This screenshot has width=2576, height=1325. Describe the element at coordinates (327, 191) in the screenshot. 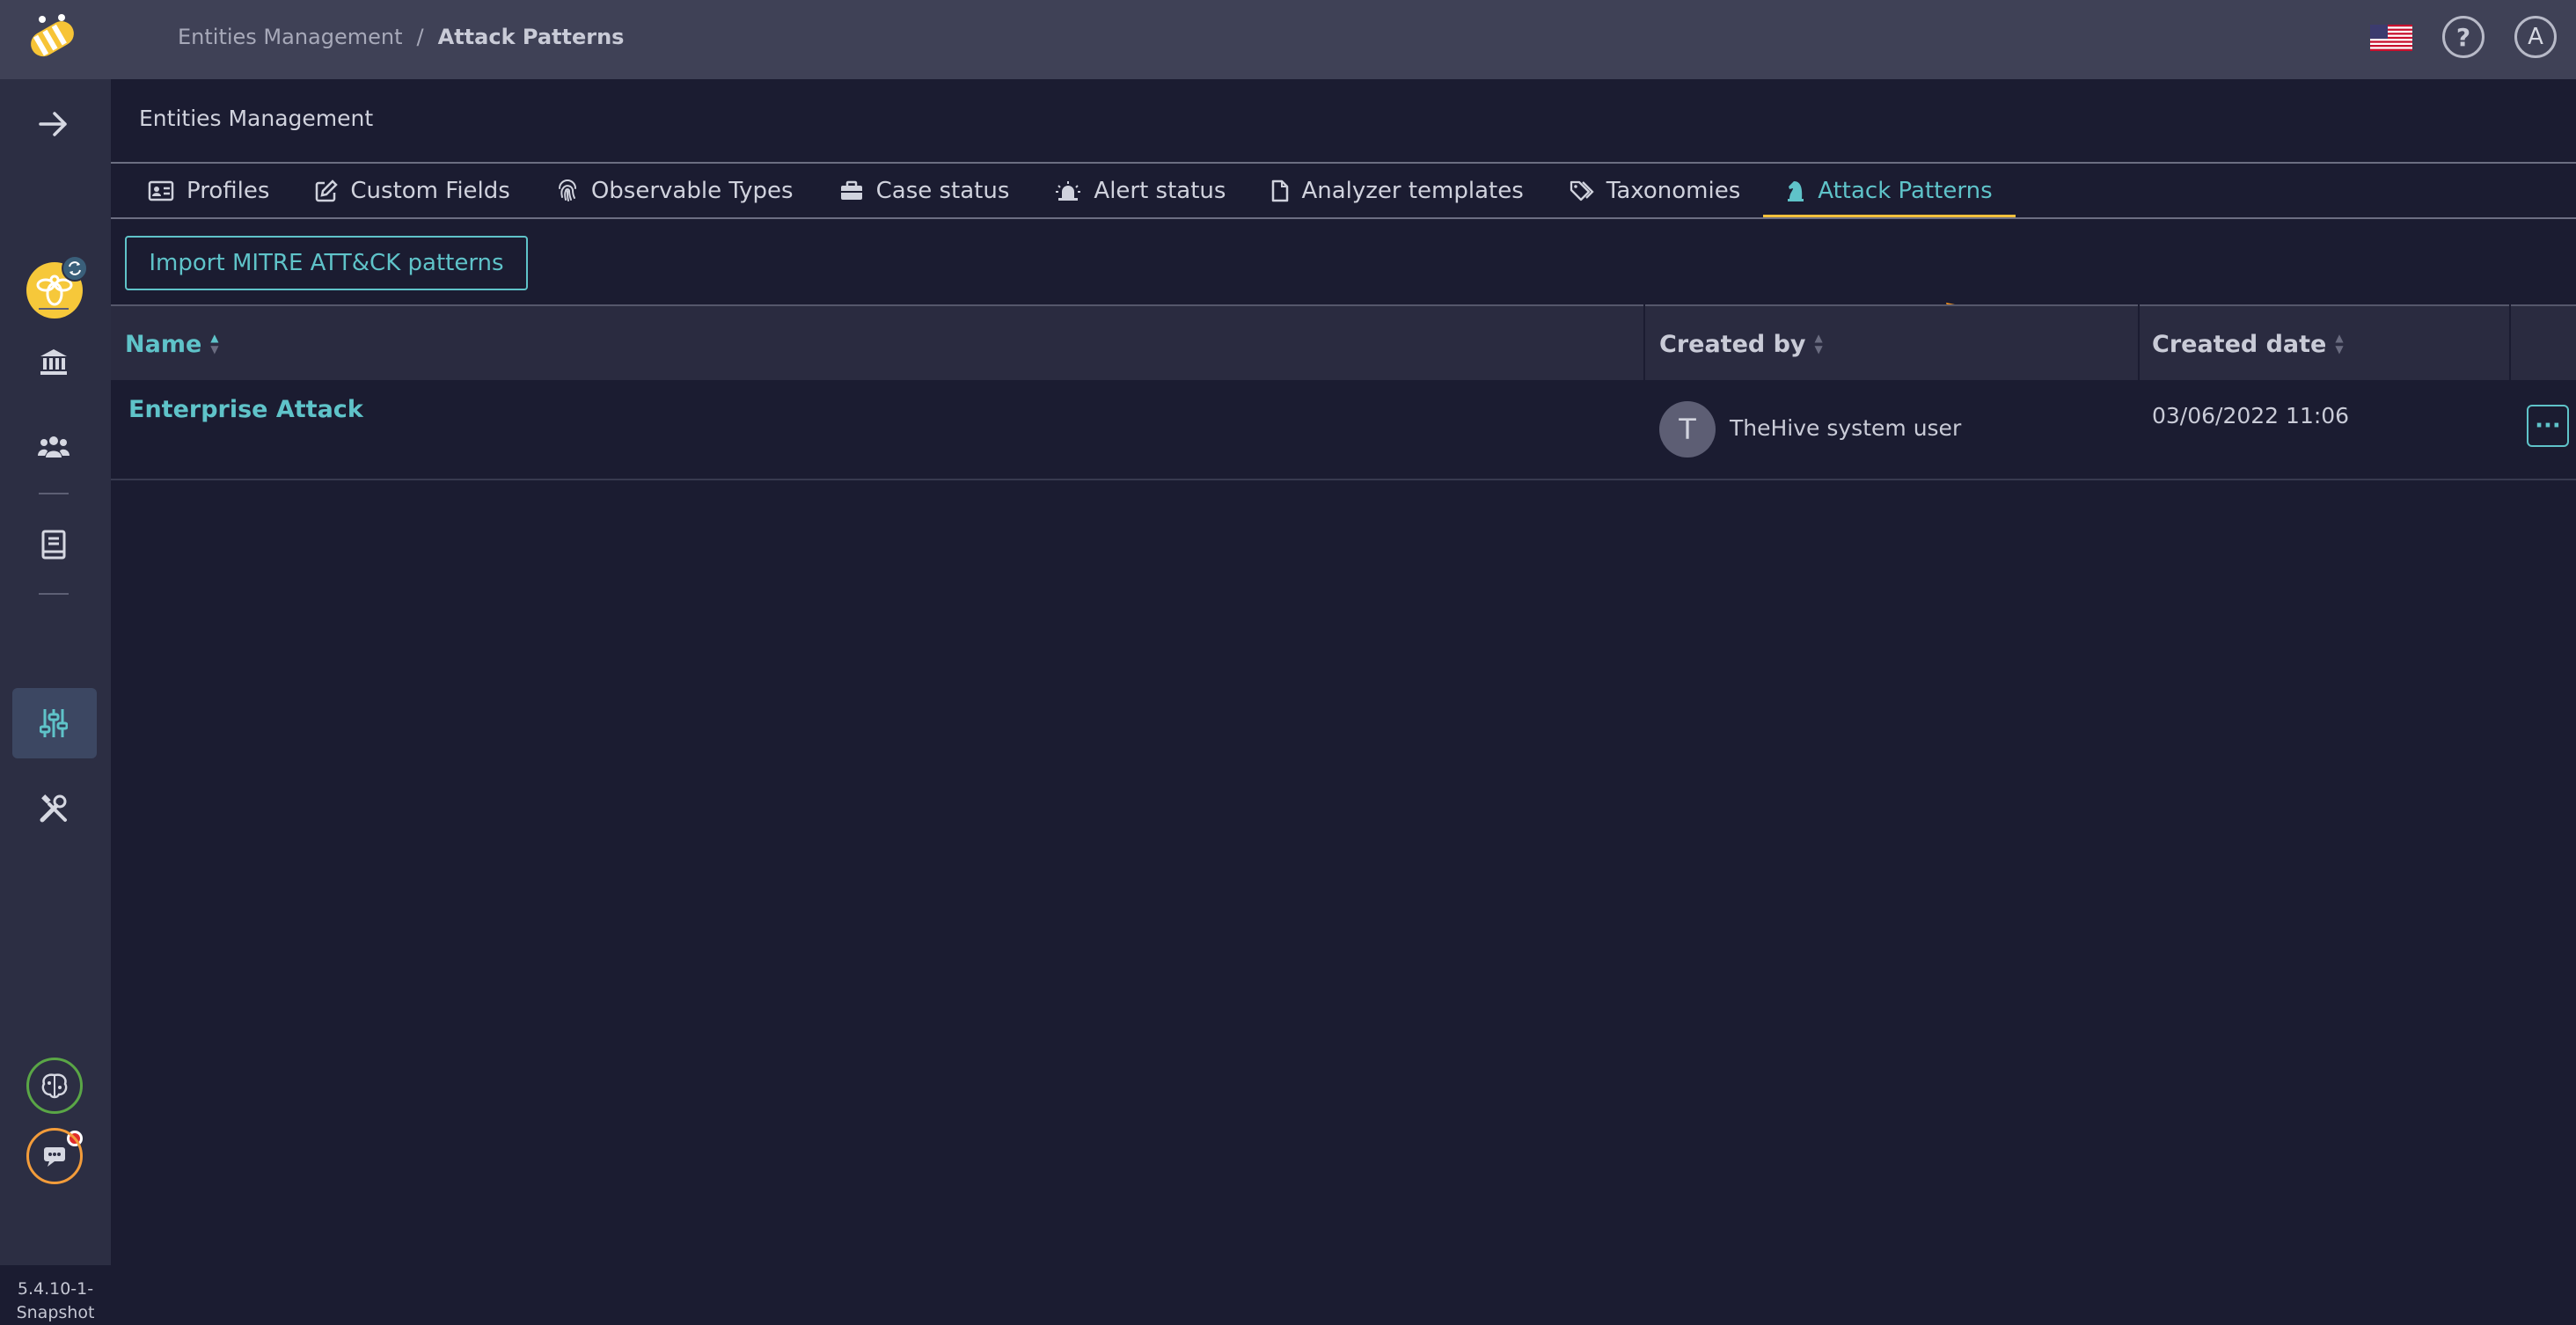

I see `edit-icon` at that location.